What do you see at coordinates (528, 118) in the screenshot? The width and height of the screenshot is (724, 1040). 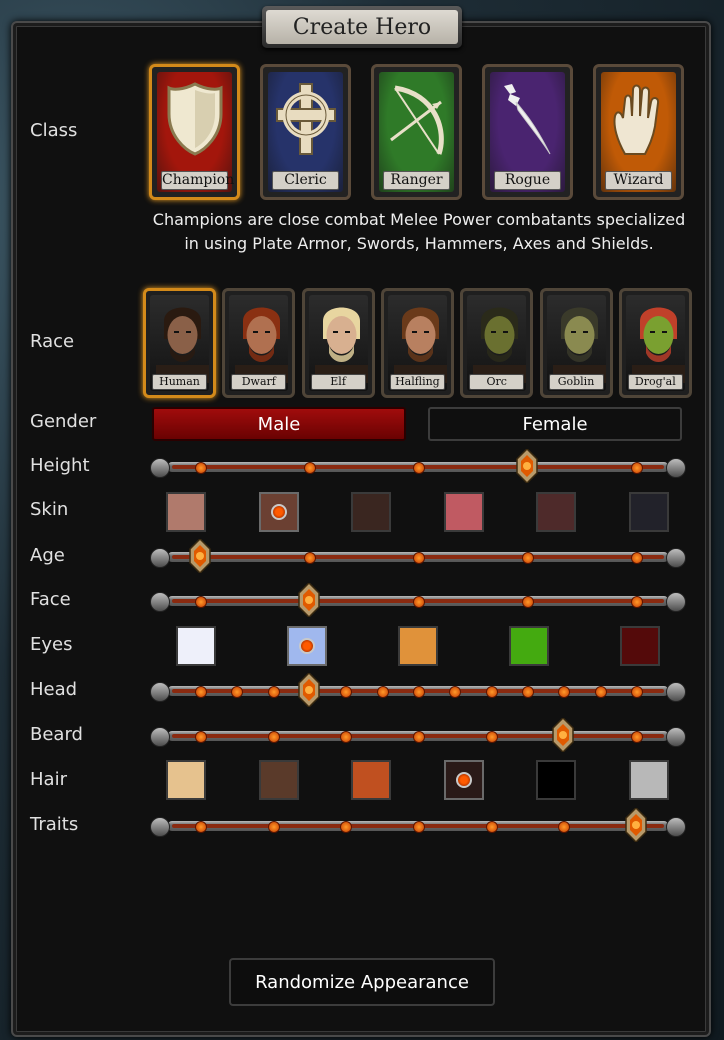 I see `dagger-icon` at bounding box center [528, 118].